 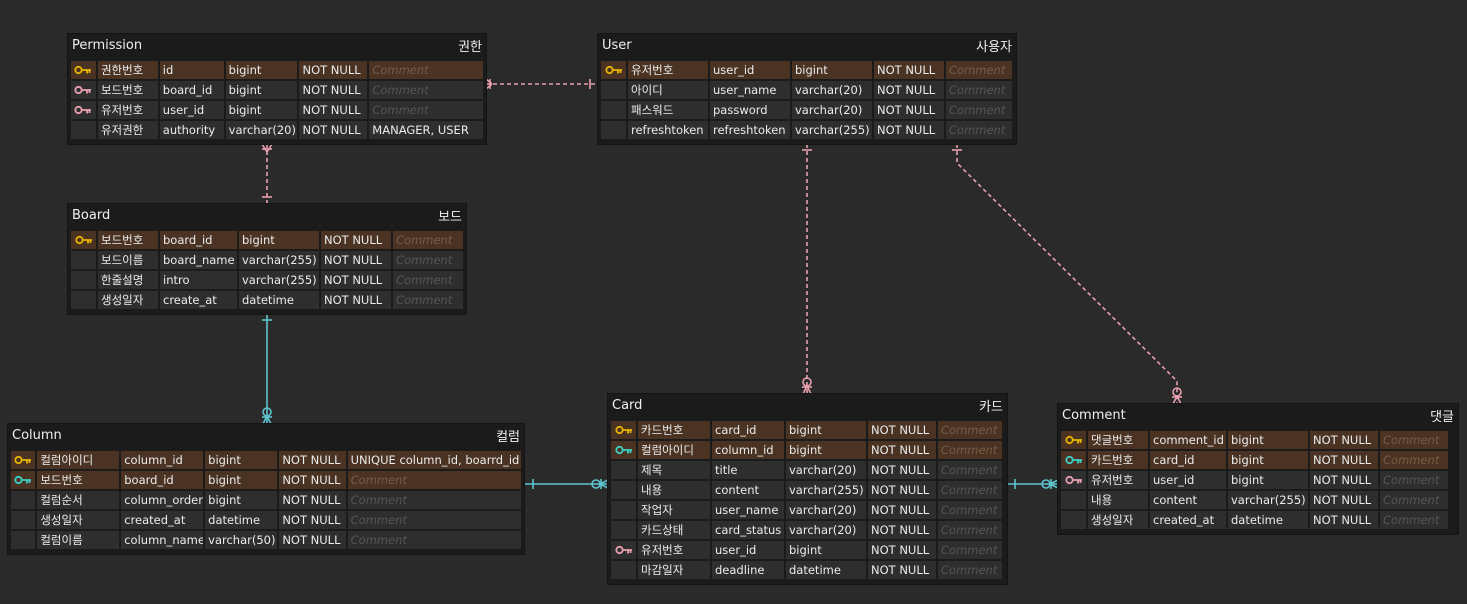 I want to click on cell-logical: 보드번호, so click(x=128, y=240).